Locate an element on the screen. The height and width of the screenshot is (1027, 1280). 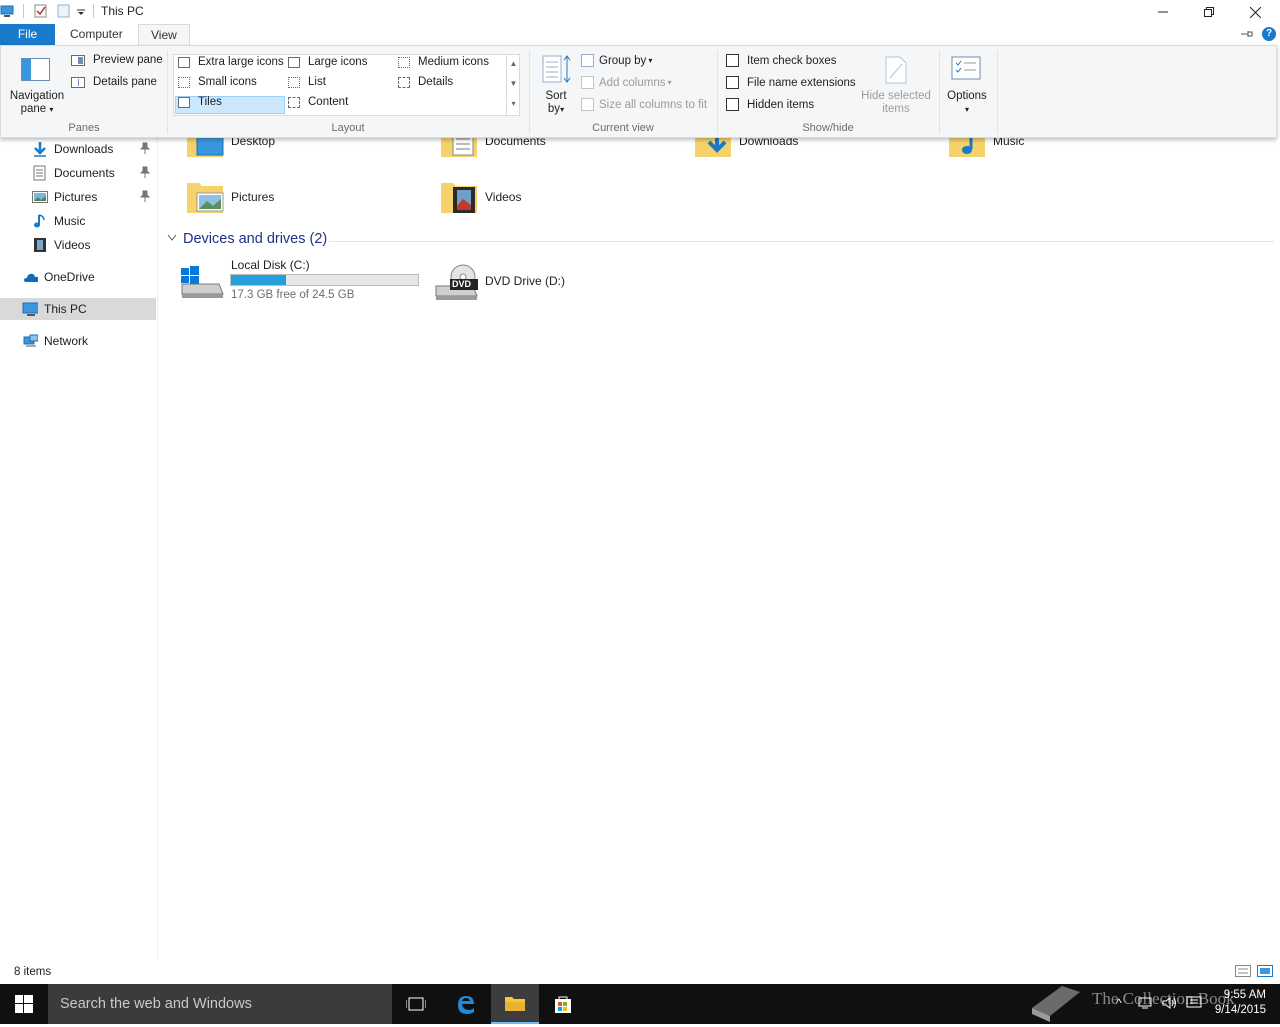
search-box: Search the web and Windows is located at coordinates (220, 1004).